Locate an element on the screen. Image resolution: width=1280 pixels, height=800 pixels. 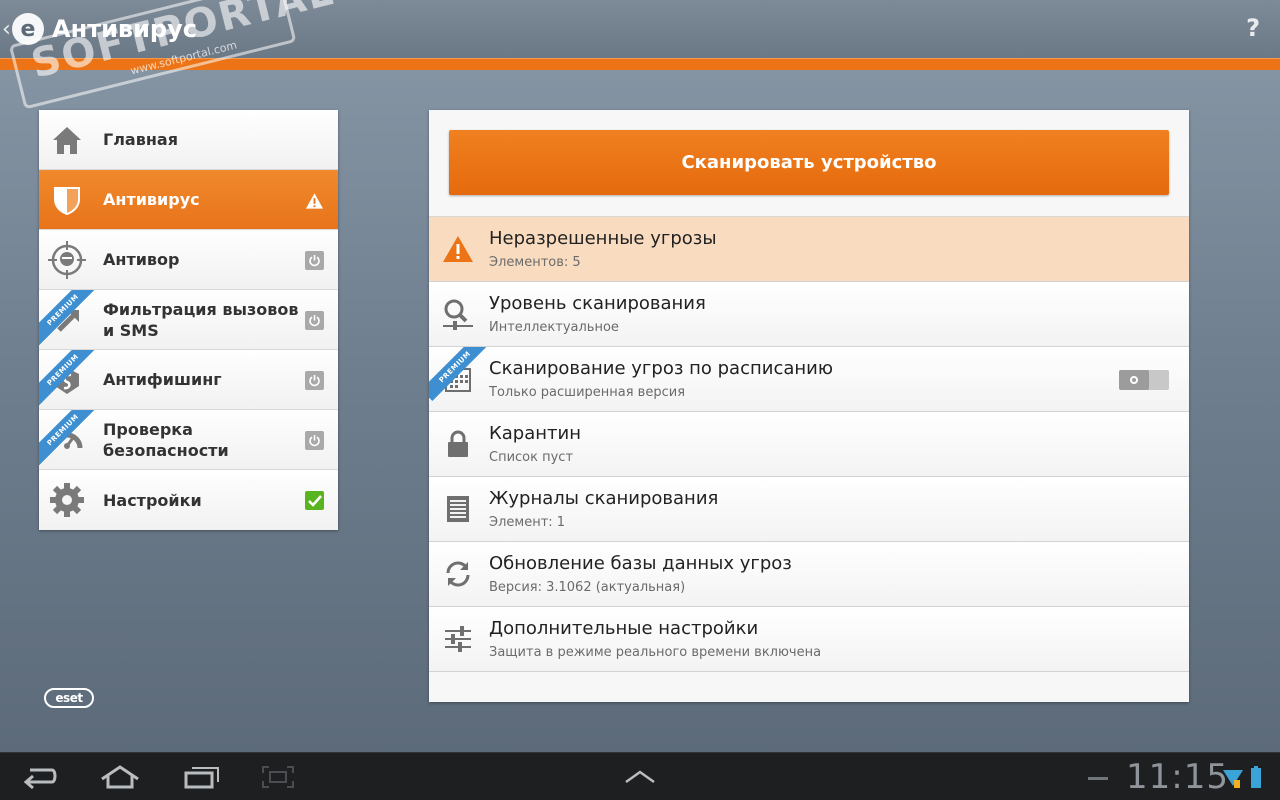
sidebar-item-label: Главная is located at coordinates (140, 139).